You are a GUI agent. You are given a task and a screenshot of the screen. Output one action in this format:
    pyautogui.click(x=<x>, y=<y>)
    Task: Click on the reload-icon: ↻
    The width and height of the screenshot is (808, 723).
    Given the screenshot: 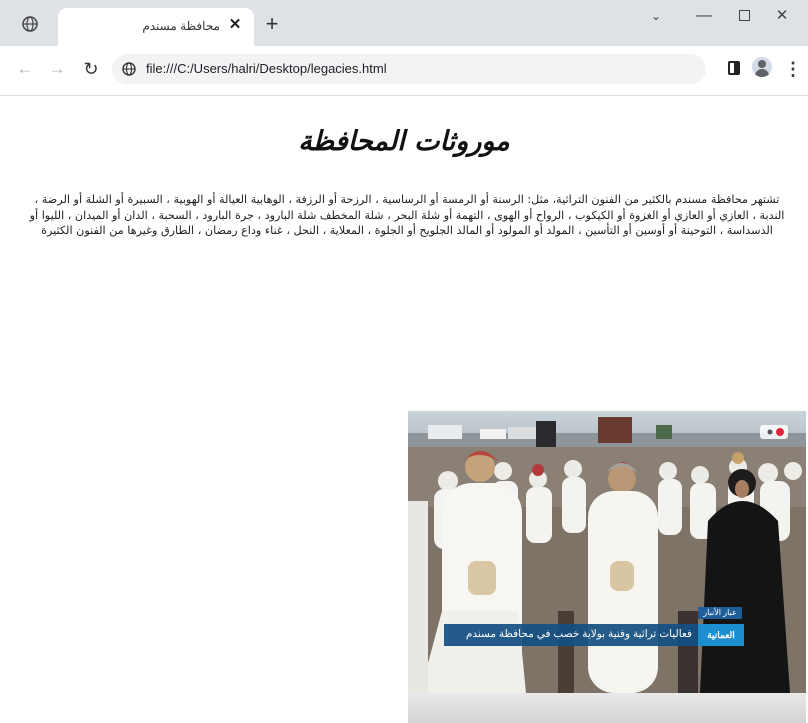 What is the action you would take?
    pyautogui.click(x=91, y=69)
    